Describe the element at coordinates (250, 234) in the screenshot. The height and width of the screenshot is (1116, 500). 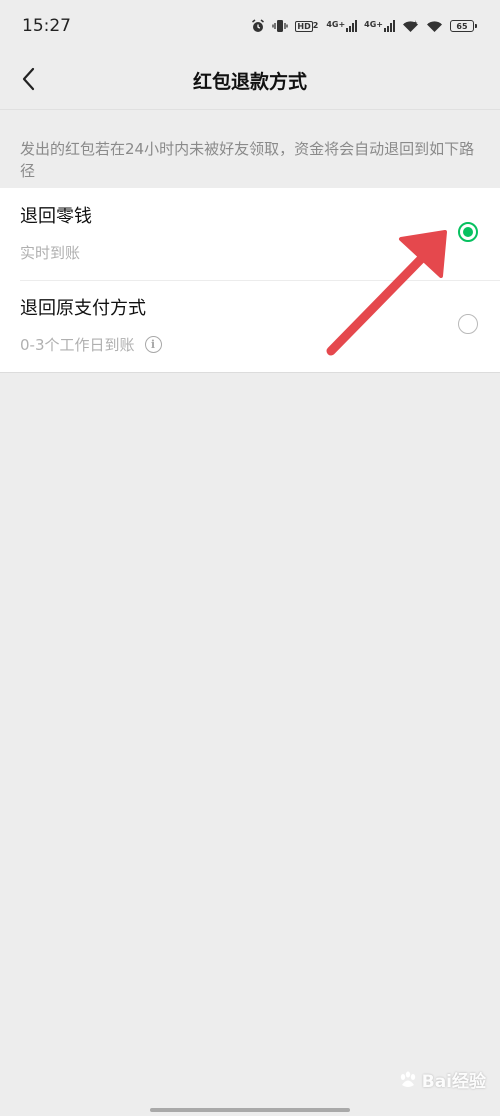
I see `option-return-to-balance: 退回零钱 实时到账` at that location.